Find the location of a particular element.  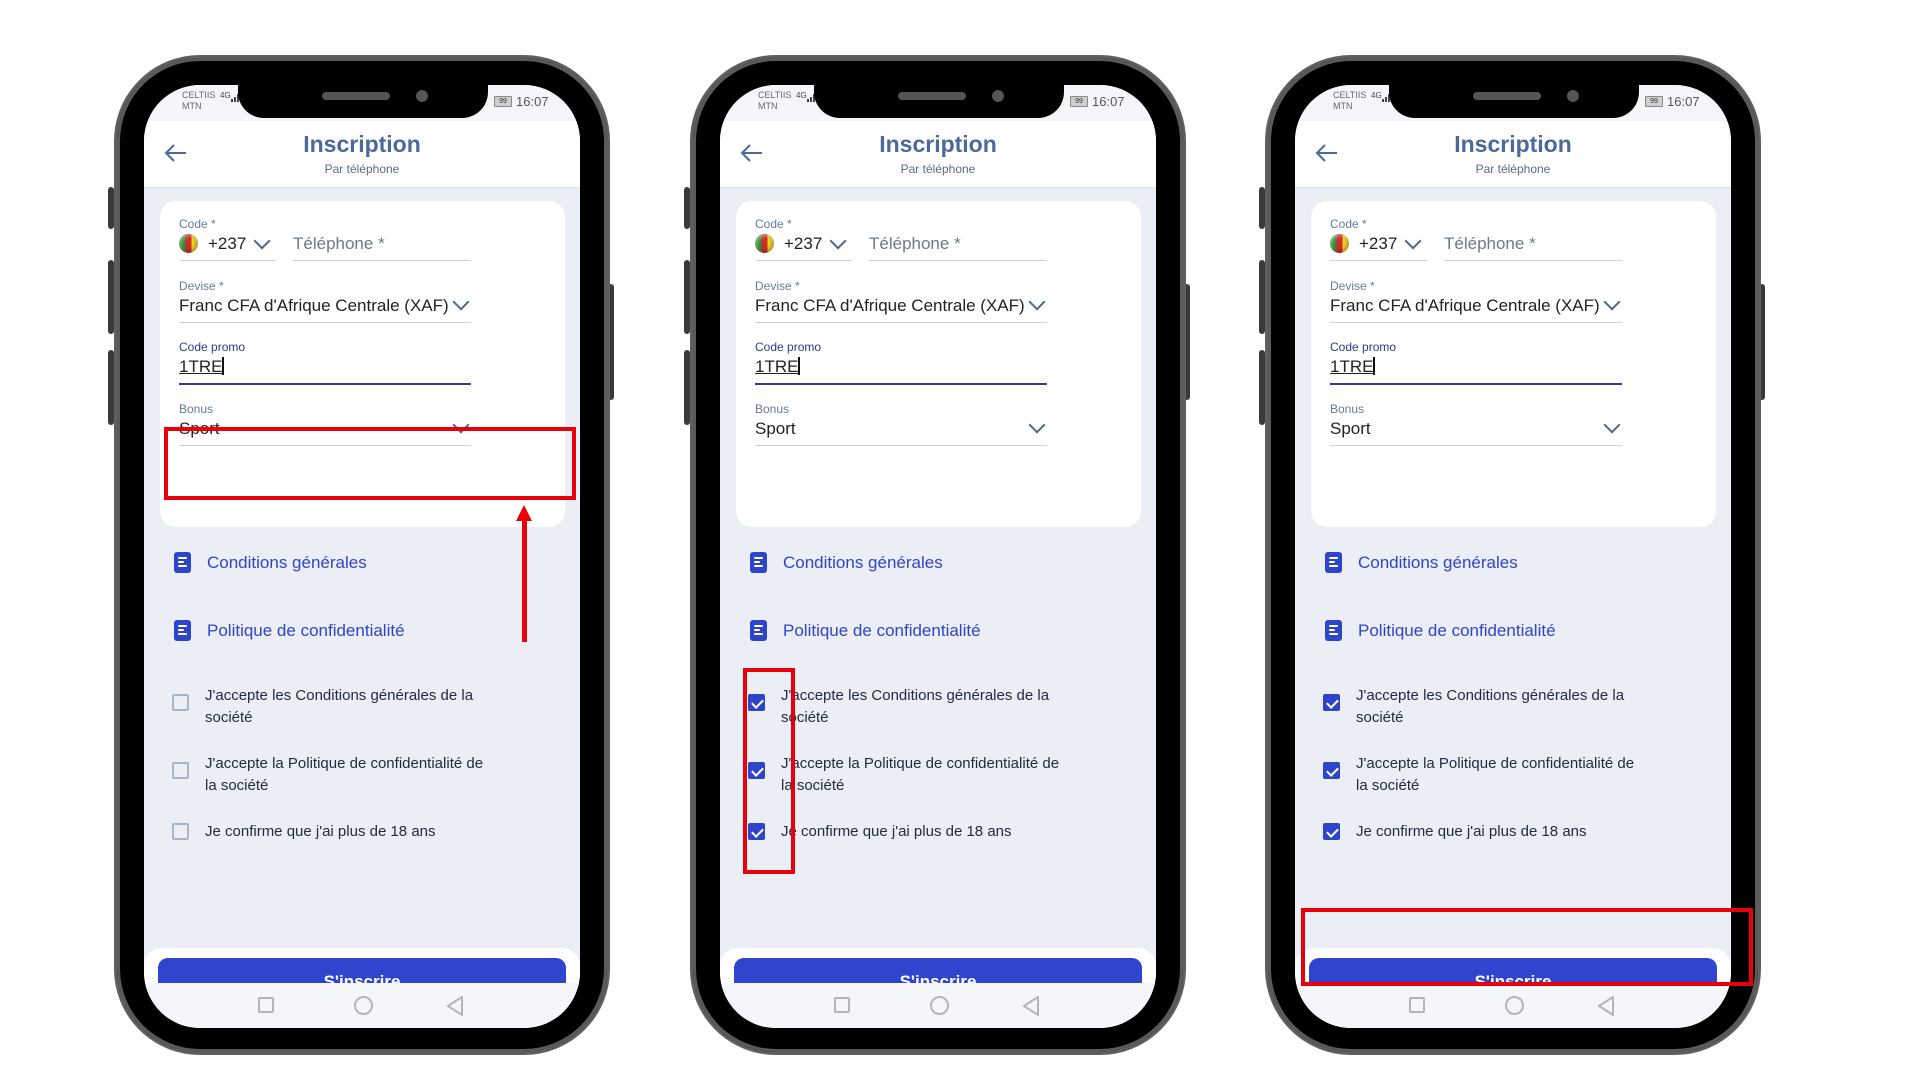

speaker is located at coordinates (356, 96).